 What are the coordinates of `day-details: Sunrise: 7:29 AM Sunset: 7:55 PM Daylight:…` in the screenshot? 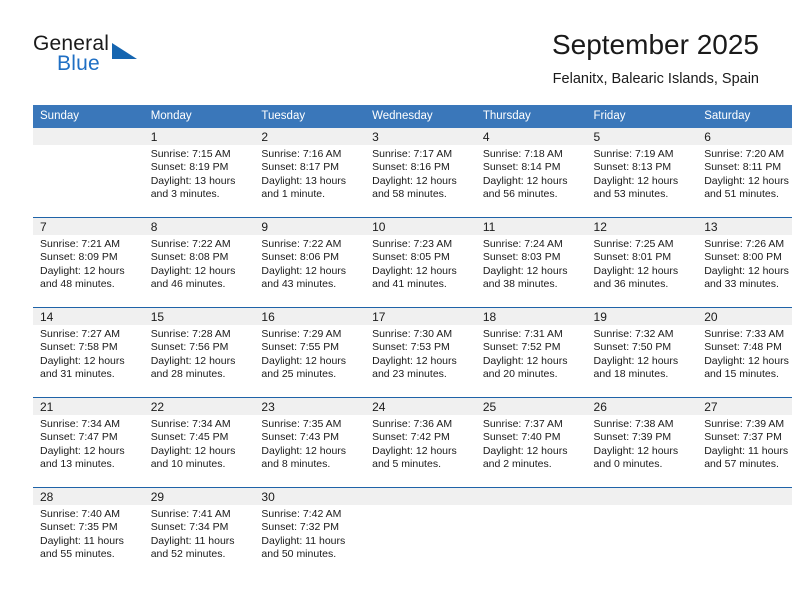 It's located at (309, 353).